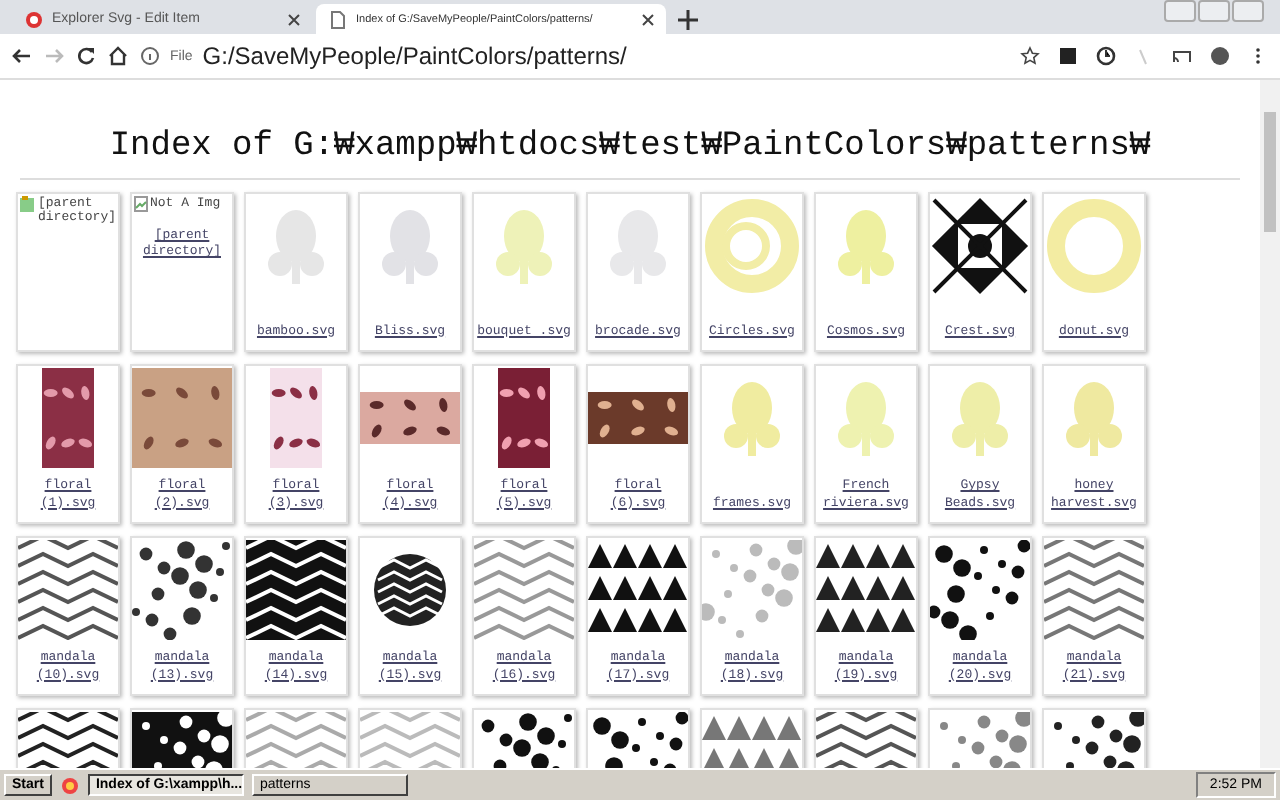 This screenshot has width=1280, height=800. What do you see at coordinates (1182, 56) in the screenshot?
I see `cast-icon` at bounding box center [1182, 56].